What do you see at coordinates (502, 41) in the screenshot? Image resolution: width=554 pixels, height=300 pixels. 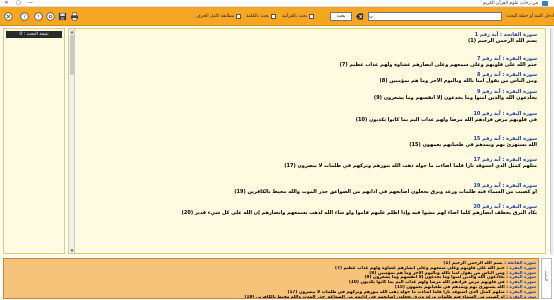 I see `result-verse-text: بسم الله الرحمن الرحيم (1)` at bounding box center [502, 41].